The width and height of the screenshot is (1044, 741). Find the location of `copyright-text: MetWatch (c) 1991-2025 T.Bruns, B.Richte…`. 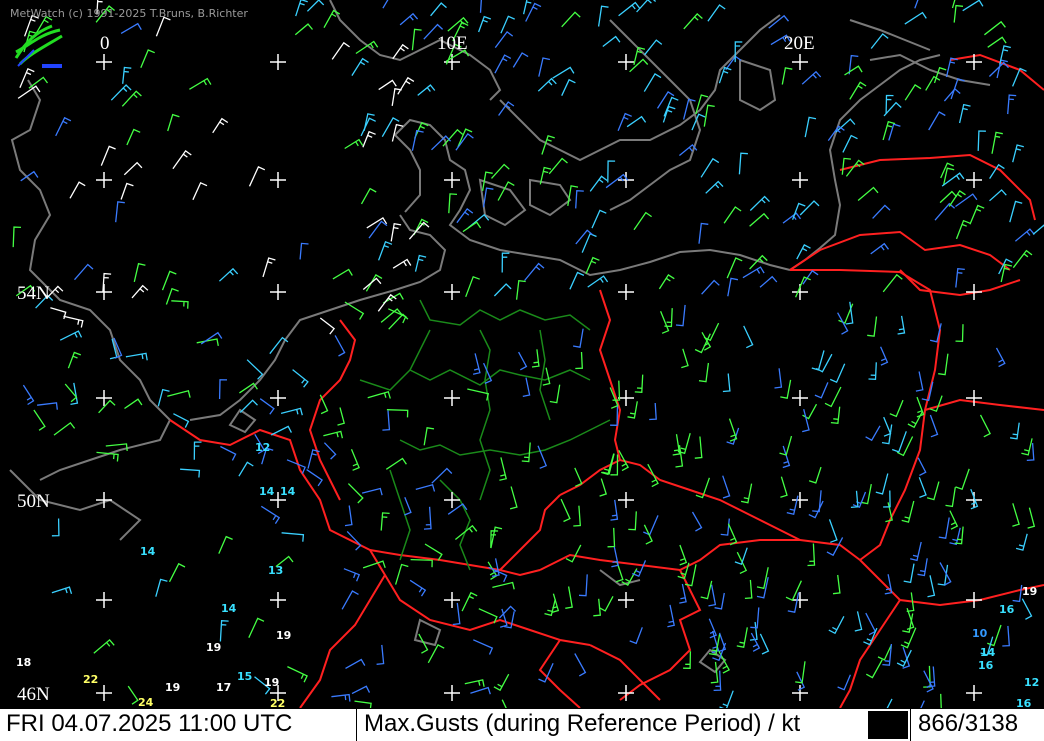

copyright-text: MetWatch (c) 1991-2025 T.Bruns, B.Richte… is located at coordinates (129, 13).